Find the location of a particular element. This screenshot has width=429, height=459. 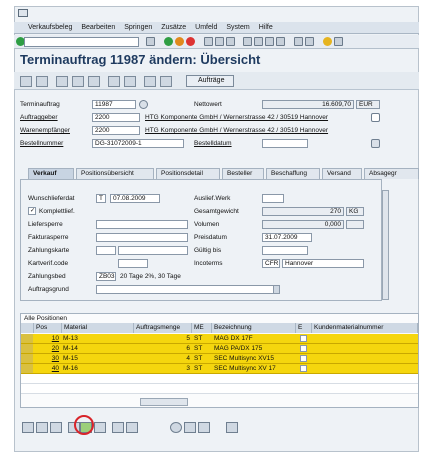

table-row: 40 M-16 3 ST SEC Multisync XV 17 is located at coordinates (219, 369).